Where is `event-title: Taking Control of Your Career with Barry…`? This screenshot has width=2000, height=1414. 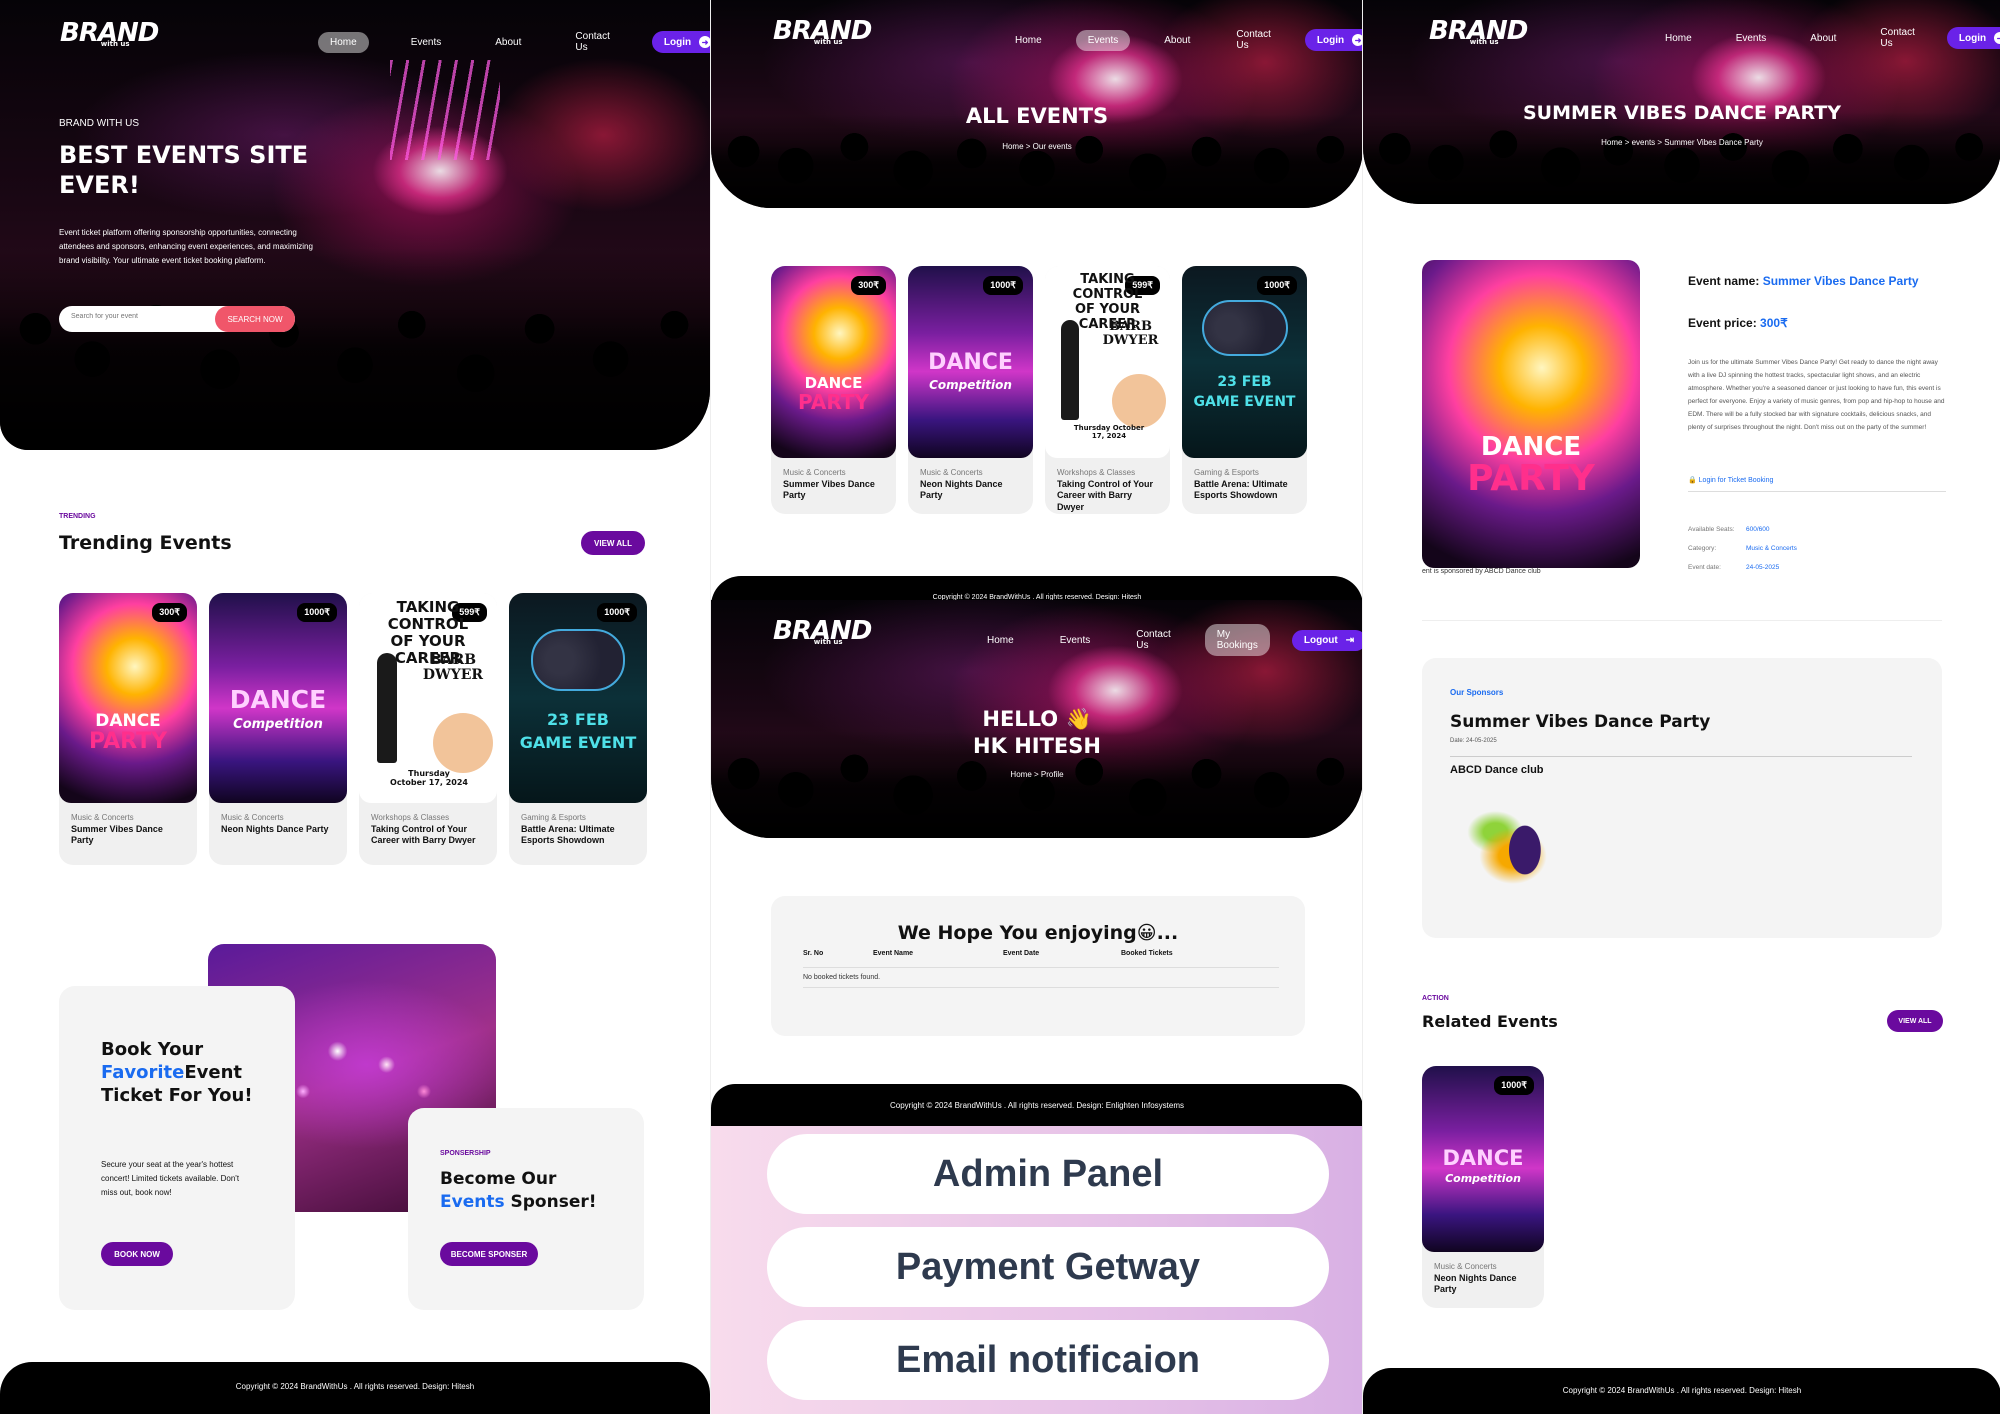 event-title: Taking Control of Your Career with Barry… is located at coordinates (423, 835).